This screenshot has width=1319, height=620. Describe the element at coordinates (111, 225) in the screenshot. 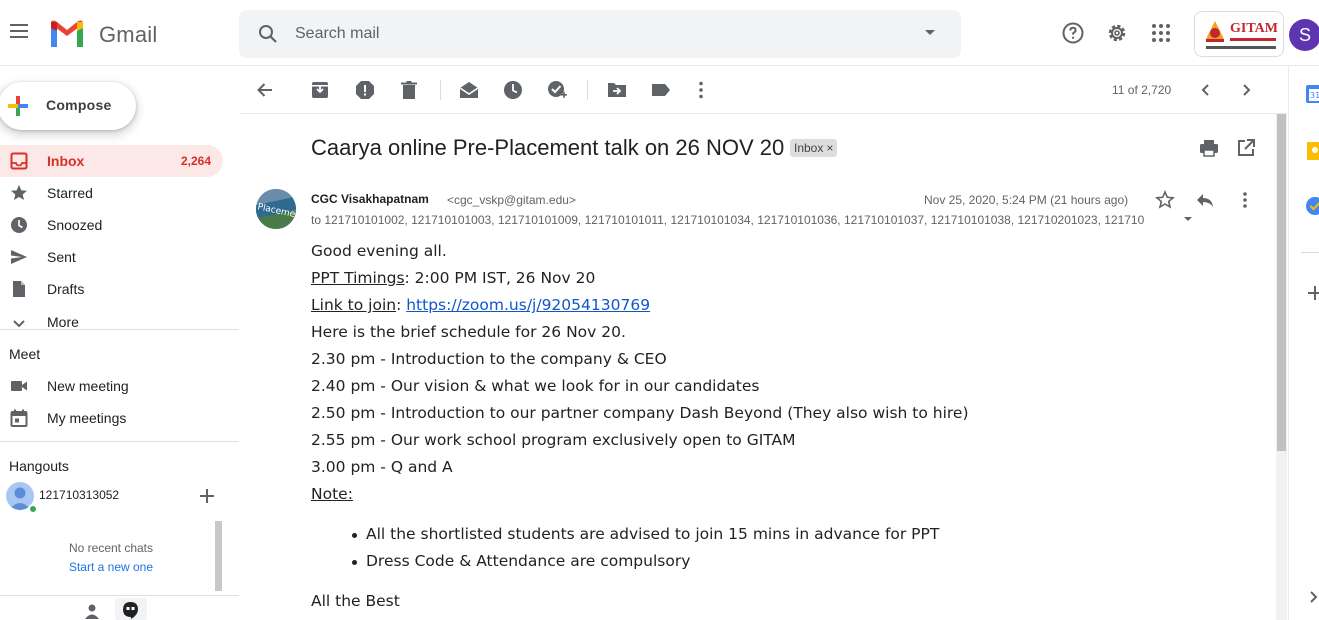

I see `sidebar-item-snoozed: Snoozed` at that location.